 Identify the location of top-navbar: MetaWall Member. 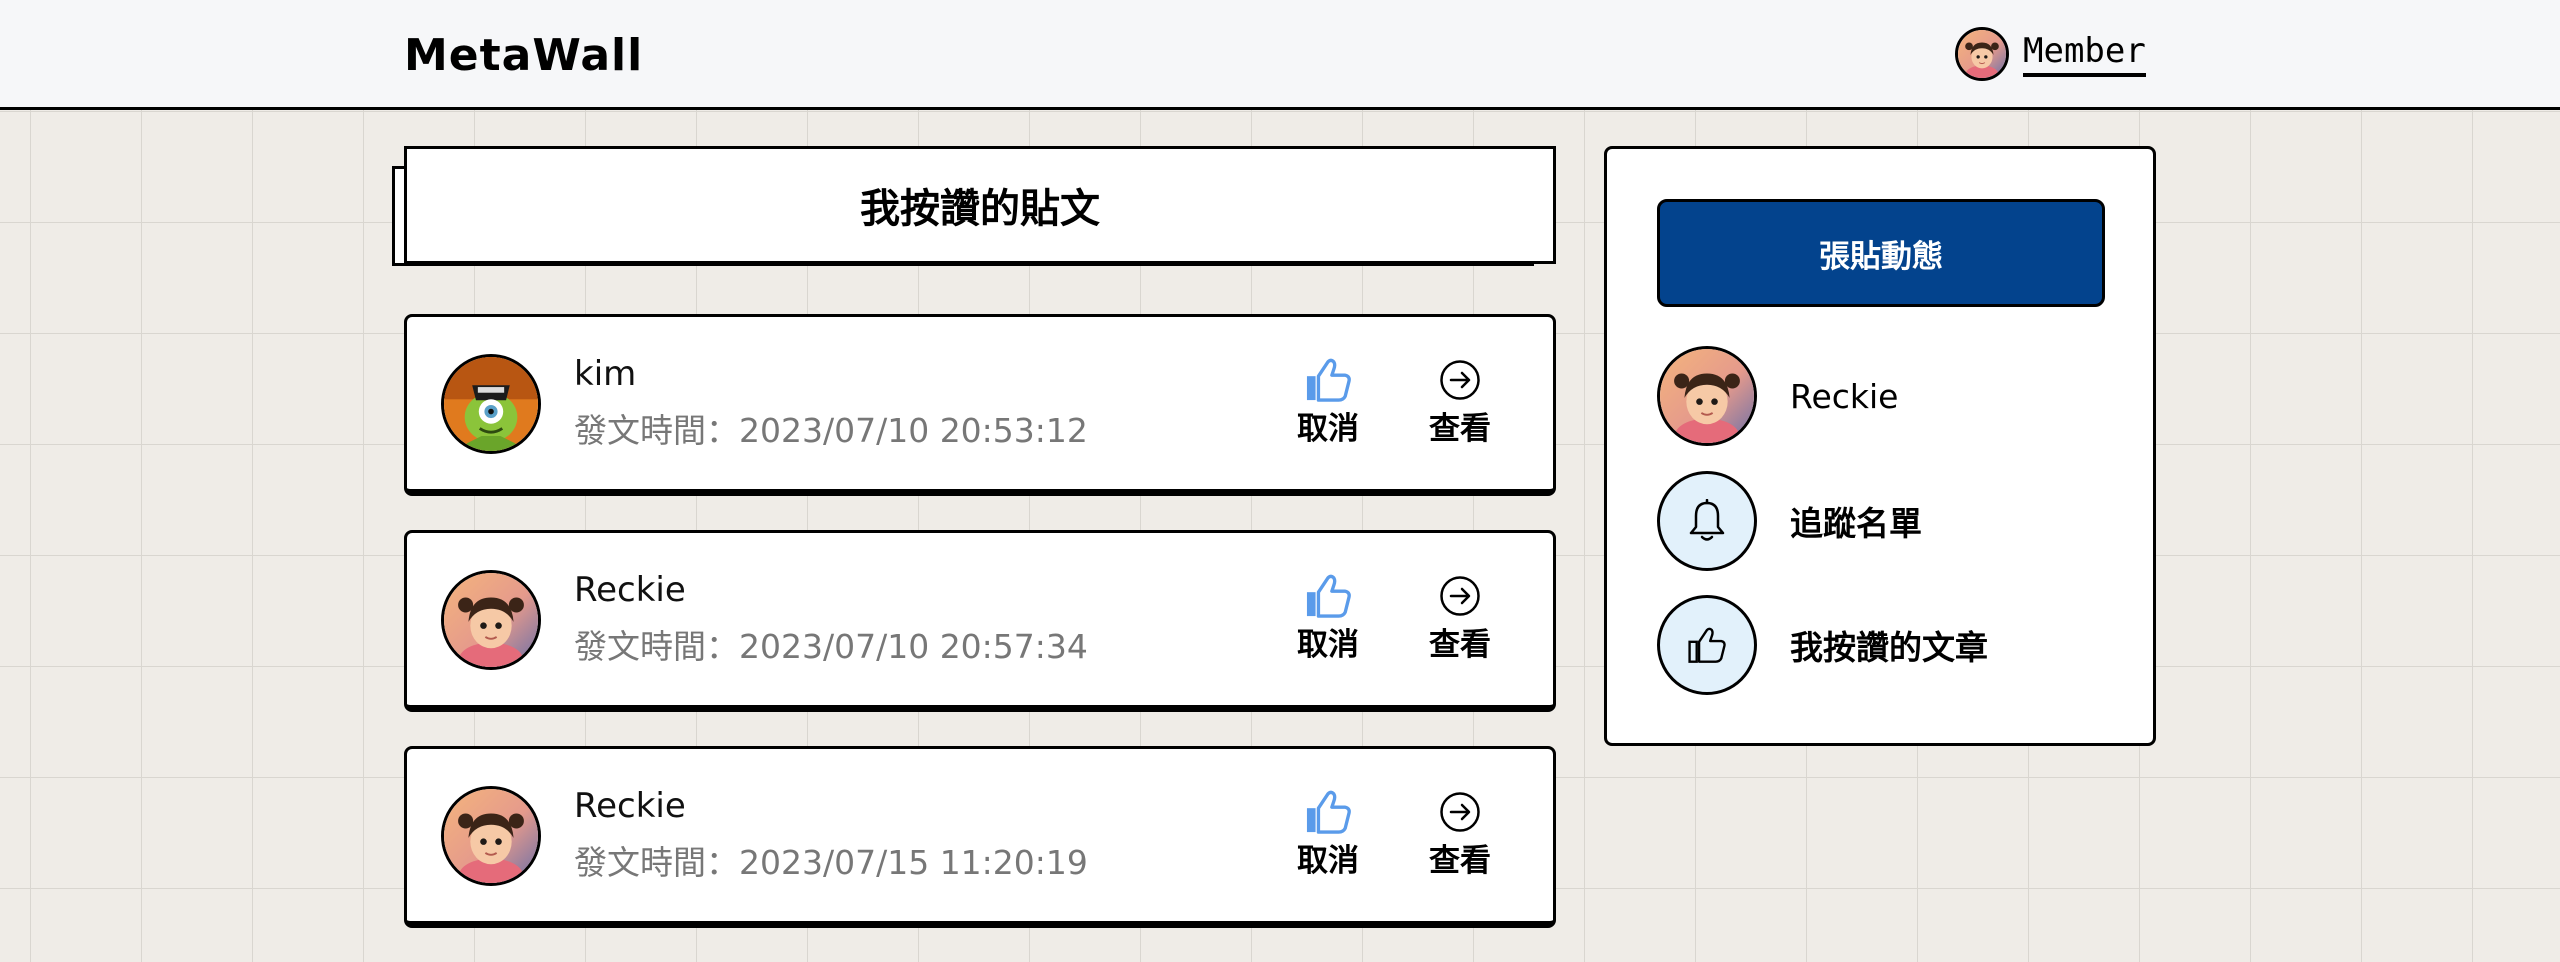
(1280, 55).